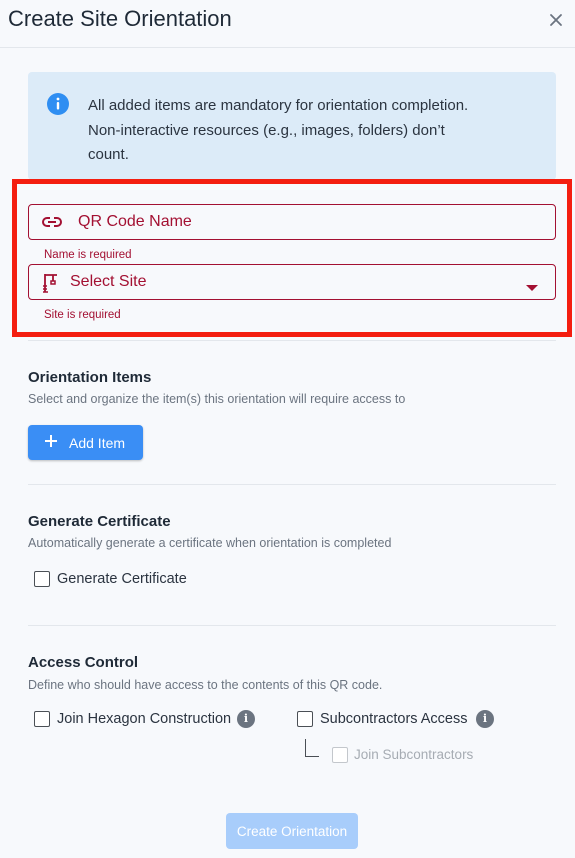 This screenshot has height=858, width=575. Describe the element at coordinates (51, 443) in the screenshot. I see `plus-icon` at that location.